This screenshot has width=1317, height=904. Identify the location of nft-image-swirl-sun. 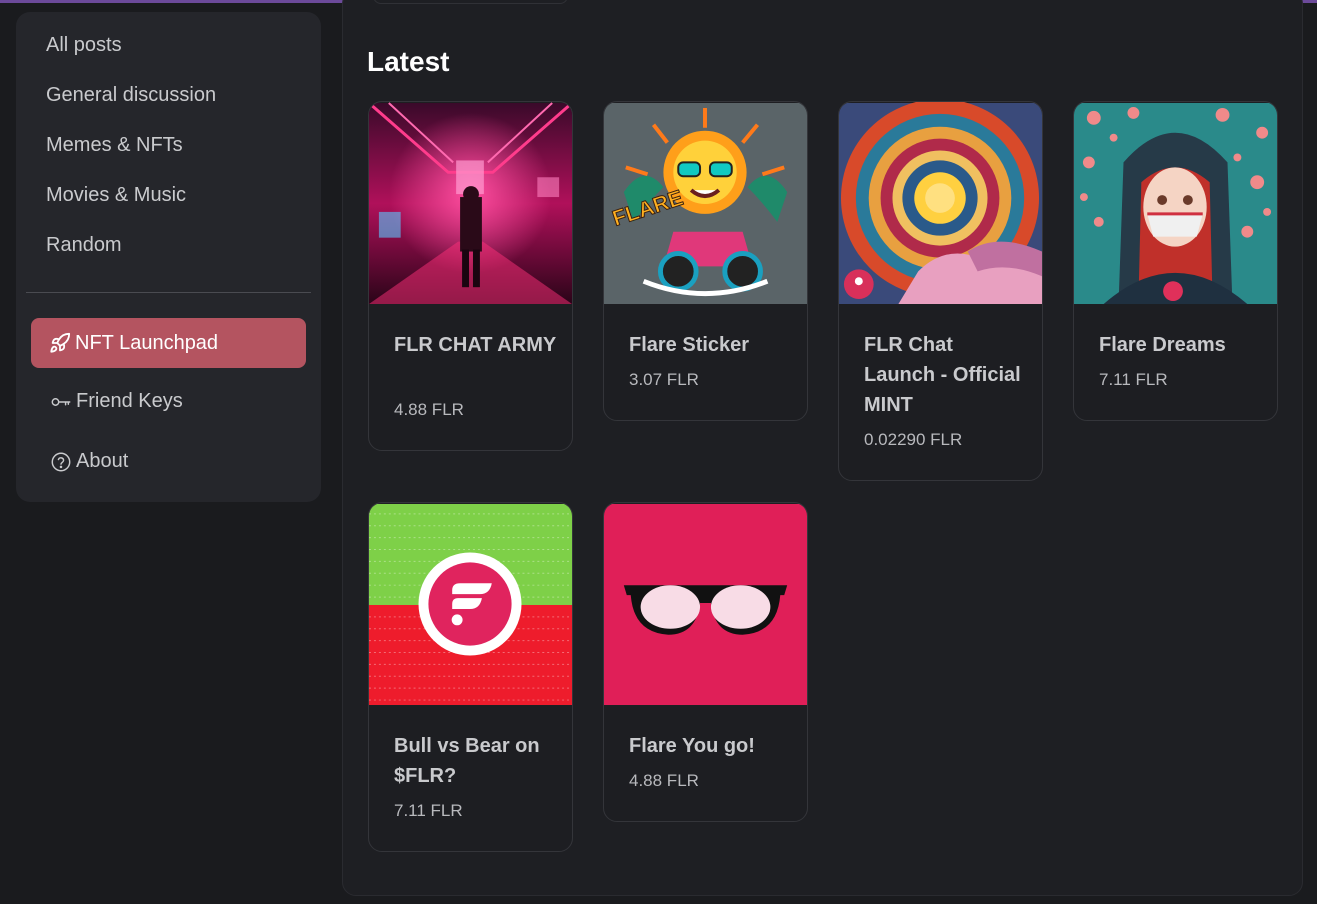
(940, 203).